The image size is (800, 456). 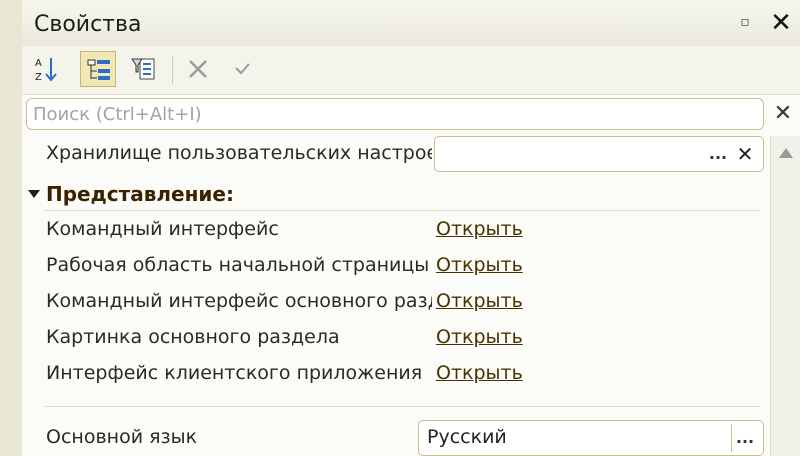 What do you see at coordinates (239, 153) in the screenshot?
I see `property-label: Хранилище пользовательских настроек` at bounding box center [239, 153].